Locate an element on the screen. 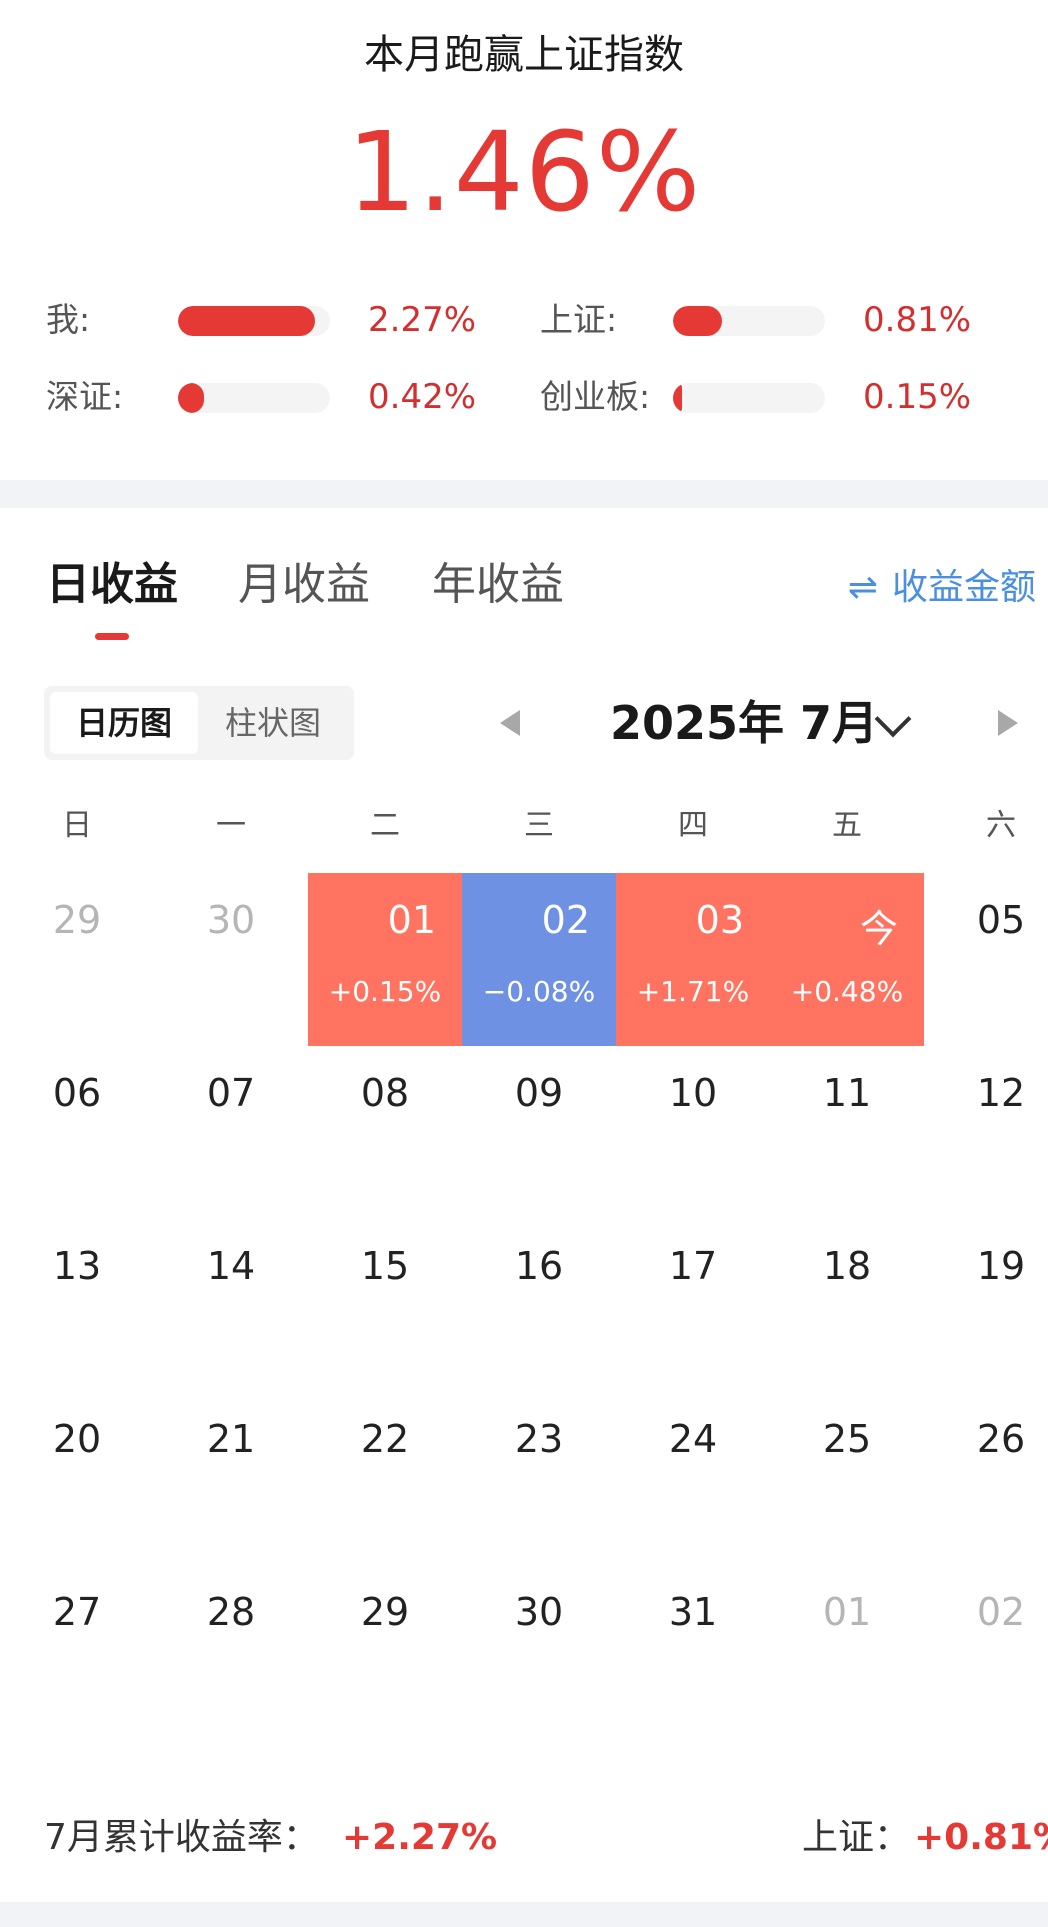  month-title: 2025年 7月 is located at coordinates (744, 723).